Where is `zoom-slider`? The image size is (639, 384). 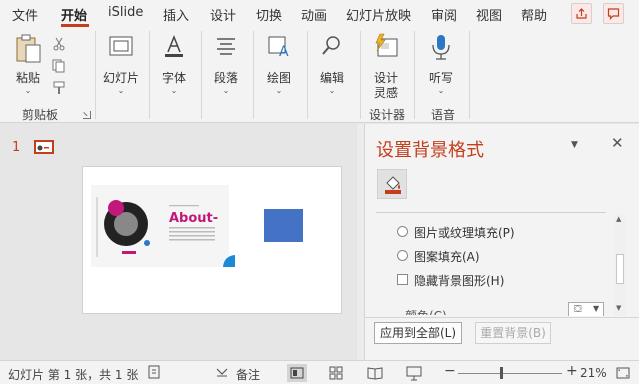 zoom-slider is located at coordinates (510, 373).